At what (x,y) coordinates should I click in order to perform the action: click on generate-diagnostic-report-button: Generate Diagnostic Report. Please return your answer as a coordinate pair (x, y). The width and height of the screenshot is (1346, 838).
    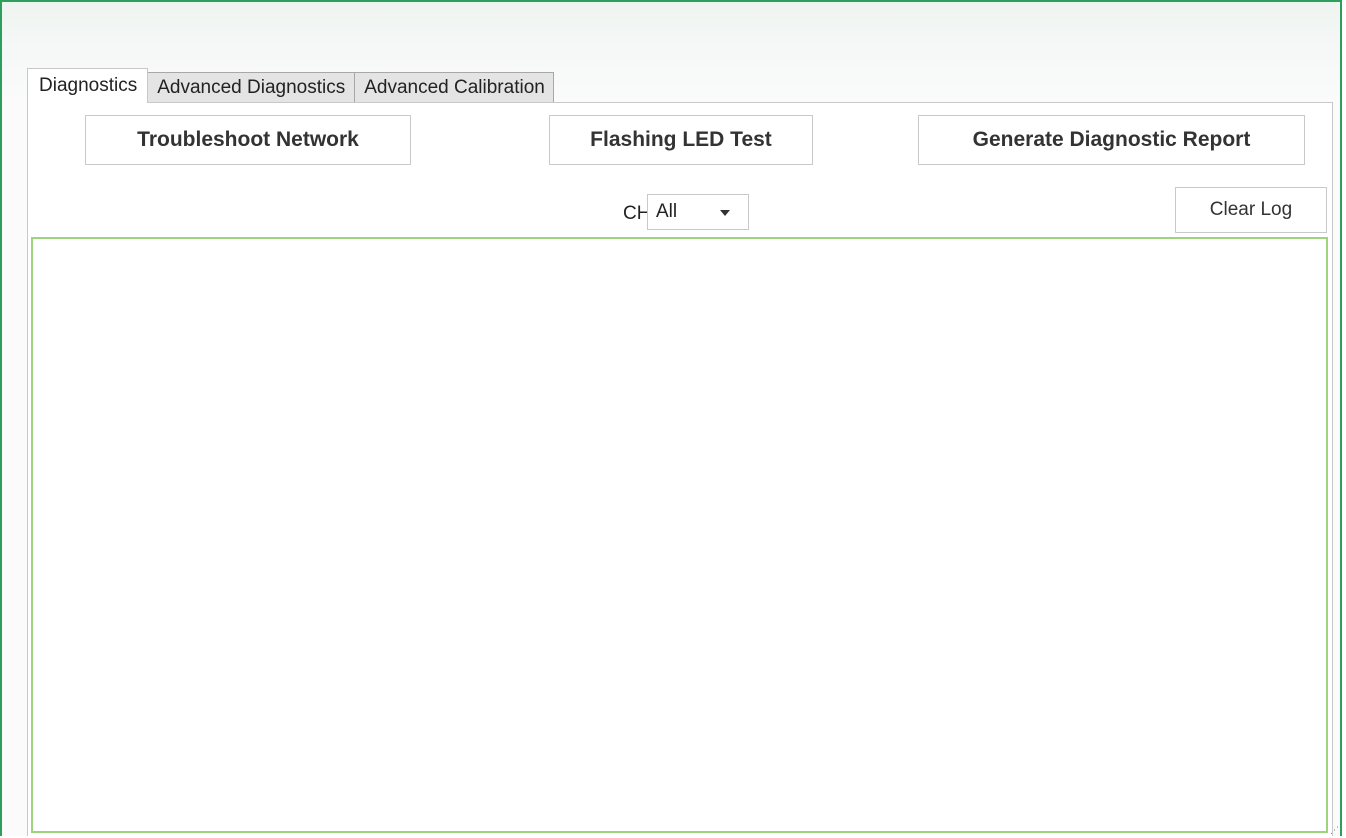
    Looking at the image, I should click on (1111, 140).